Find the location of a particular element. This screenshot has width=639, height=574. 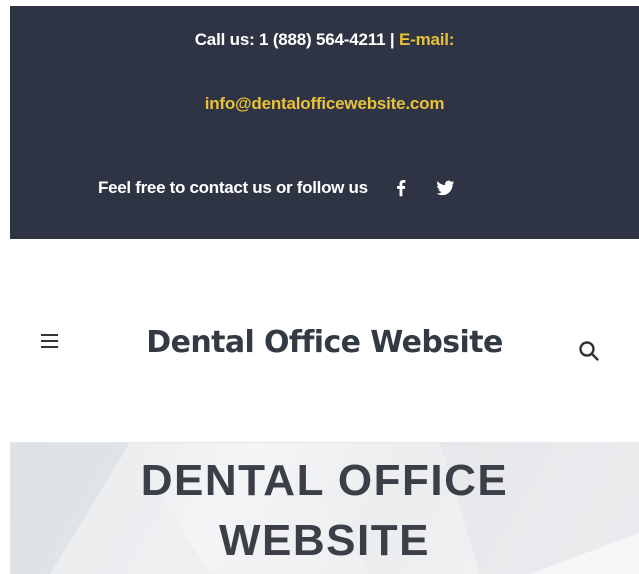

hero-title-line-2: WEBSITE is located at coordinates (324, 540).